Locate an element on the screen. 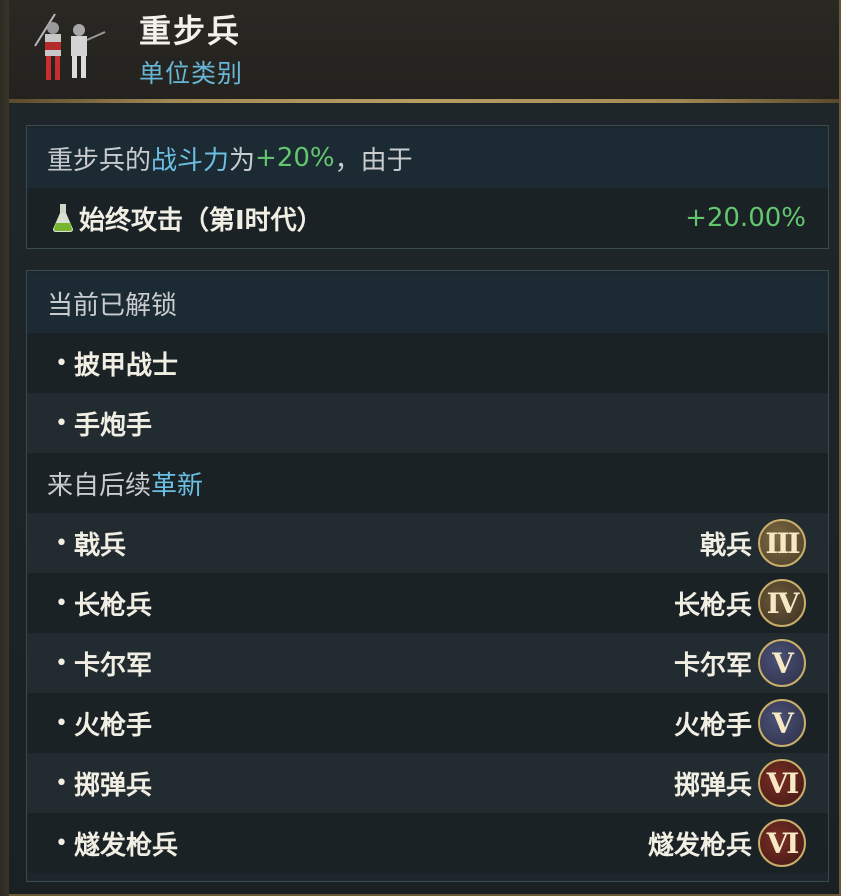 This screenshot has width=841, height=896. future-unit-name: 燧发枪兵 is located at coordinates (125, 845).